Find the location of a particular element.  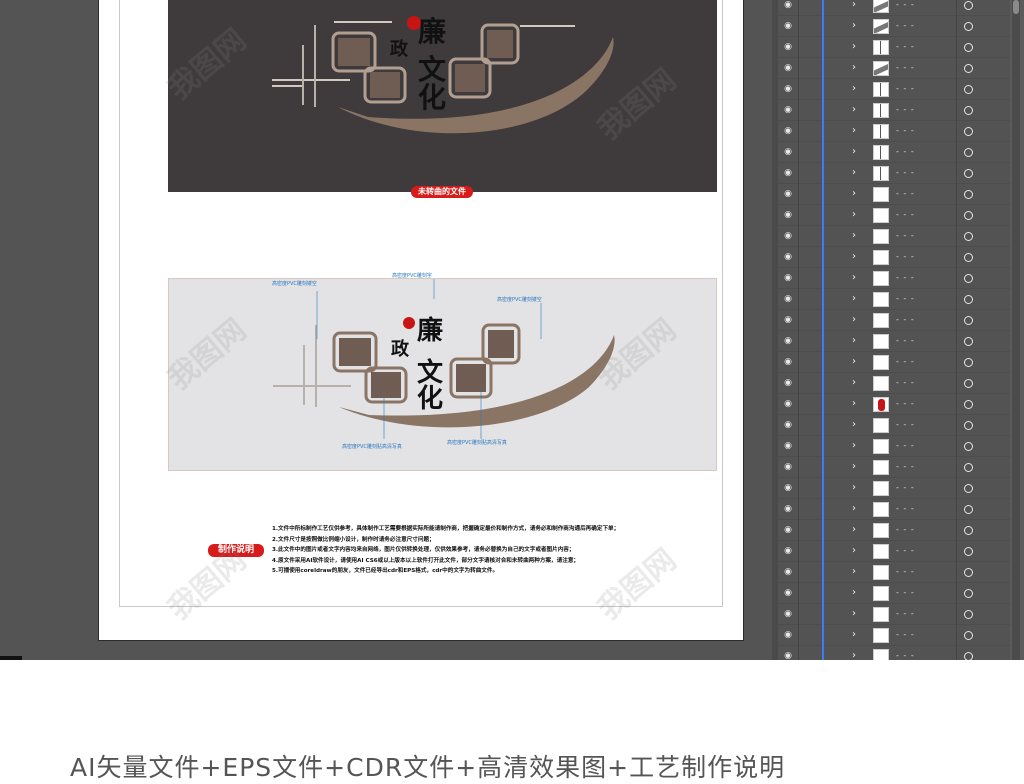

dark-design-preview: 廉 政 文 化 is located at coordinates (442, 96).